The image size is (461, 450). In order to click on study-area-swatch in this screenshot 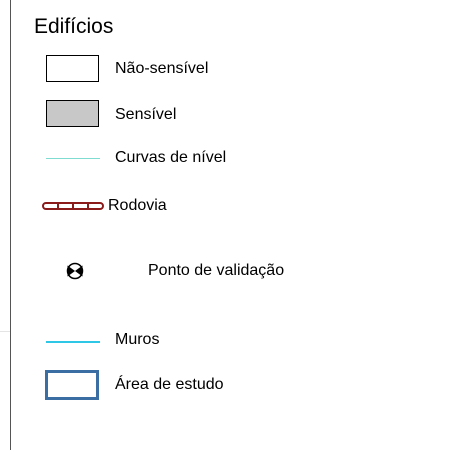, I will do `click(72, 385)`.